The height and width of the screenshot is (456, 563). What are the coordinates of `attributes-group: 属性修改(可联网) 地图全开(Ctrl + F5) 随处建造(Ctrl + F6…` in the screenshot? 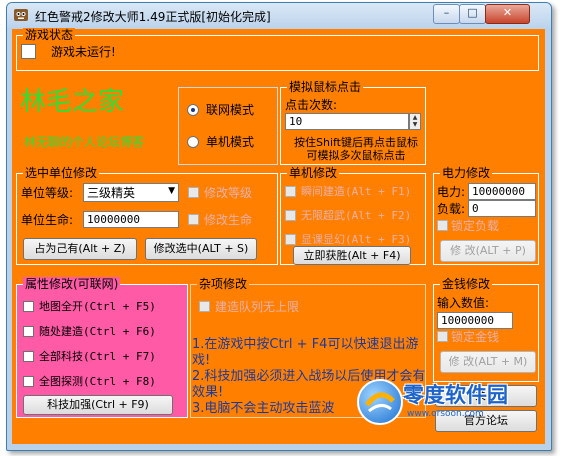 It's located at (102, 347).